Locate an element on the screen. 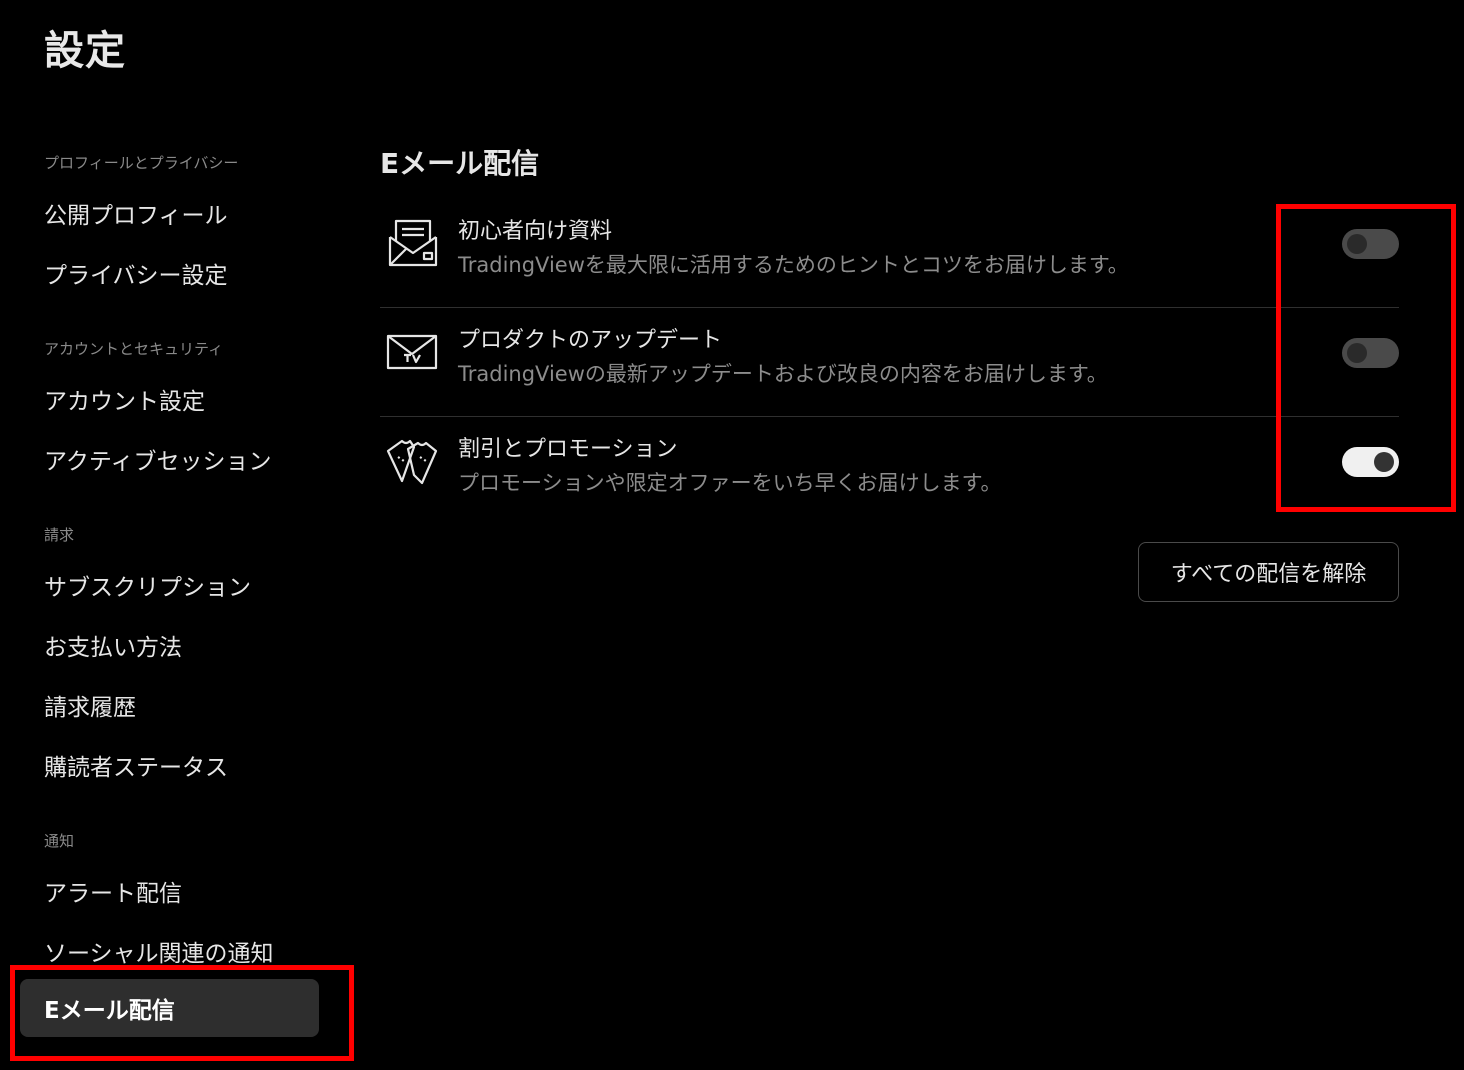 The width and height of the screenshot is (1464, 1070). sidebar-item-social-notifications: ソーシャル関連の通知 is located at coordinates (159, 951).